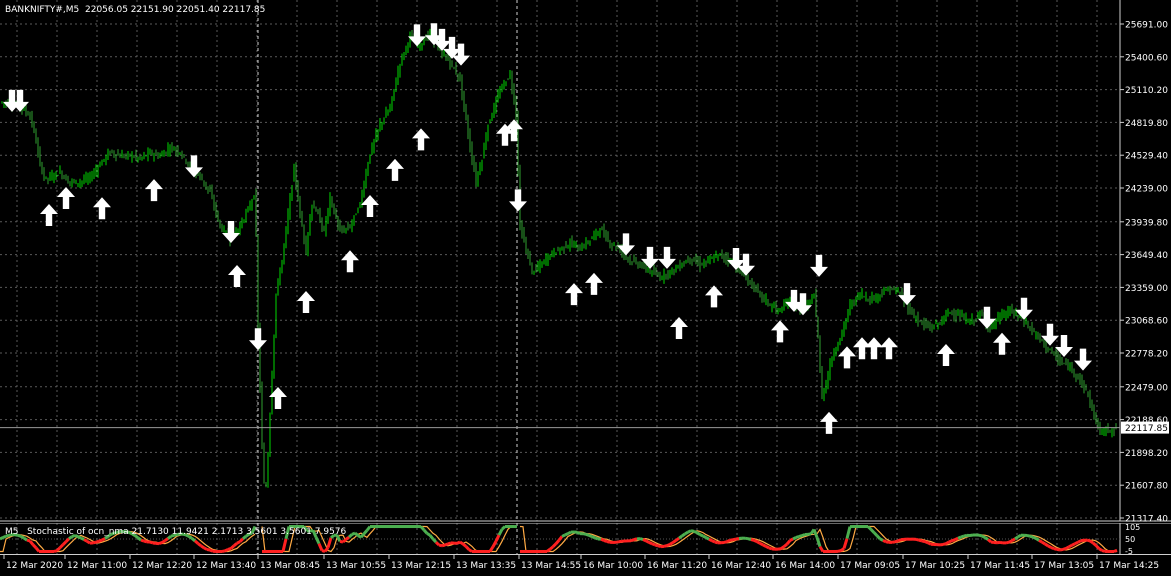 The width and height of the screenshot is (1171, 576). I want to click on price-tick-label: 23939.80, so click(1146, 223).